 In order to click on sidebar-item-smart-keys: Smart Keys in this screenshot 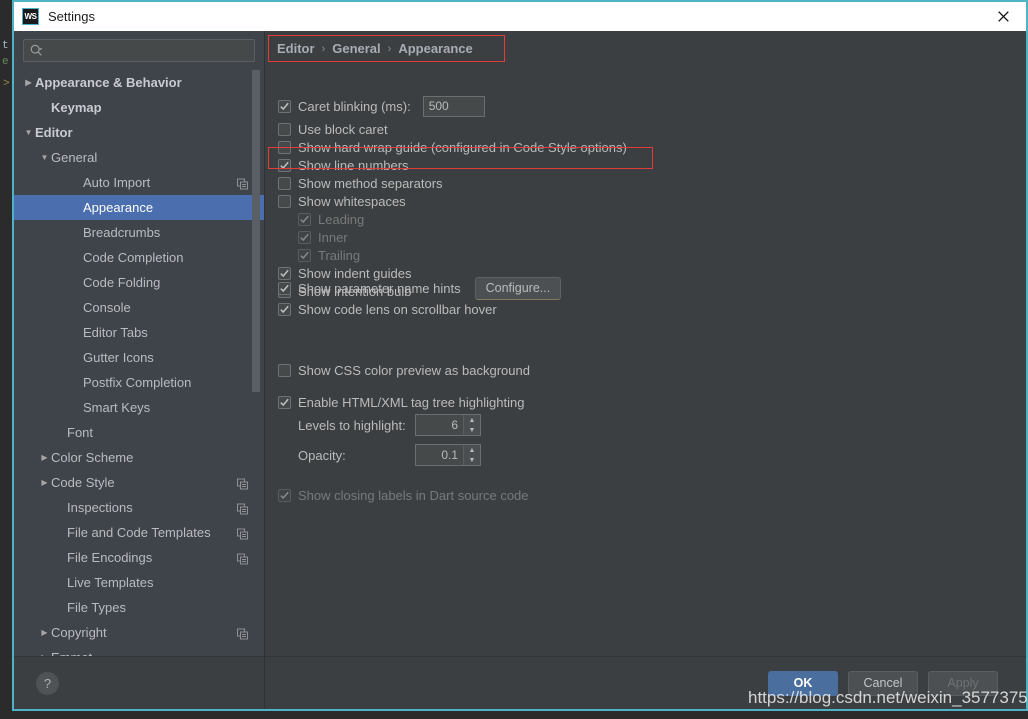, I will do `click(139, 407)`.